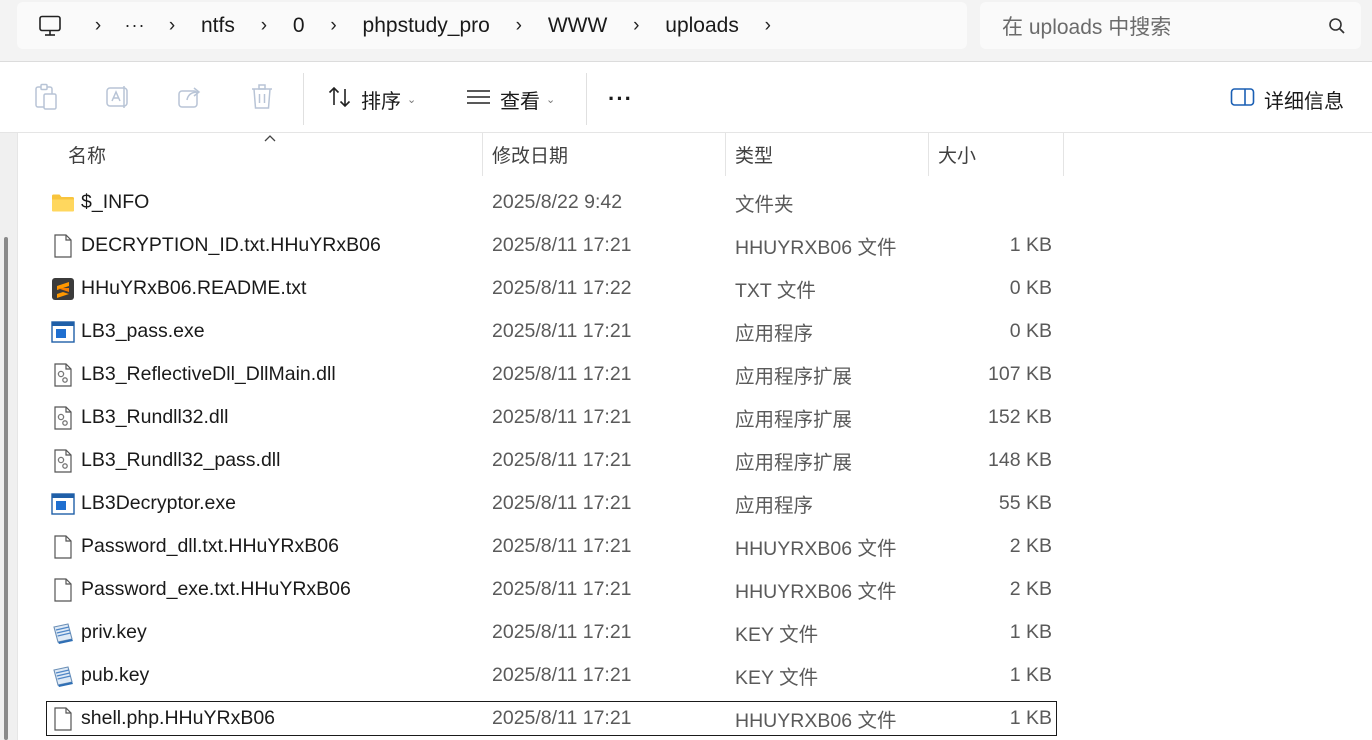  What do you see at coordinates (155, 417) in the screenshot?
I see `file-name: LB3_Rundll32.dll` at bounding box center [155, 417].